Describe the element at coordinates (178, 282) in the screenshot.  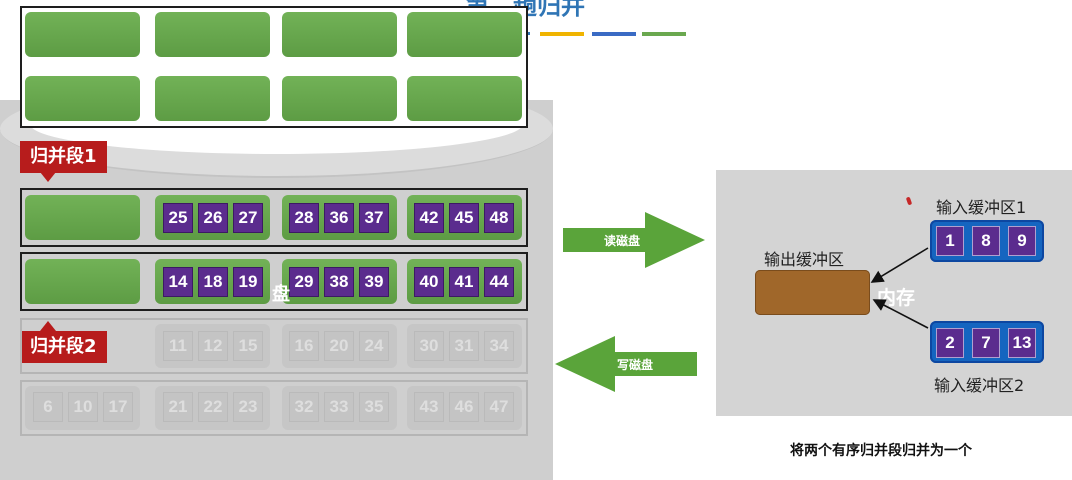
I see `record-cell: 14` at that location.